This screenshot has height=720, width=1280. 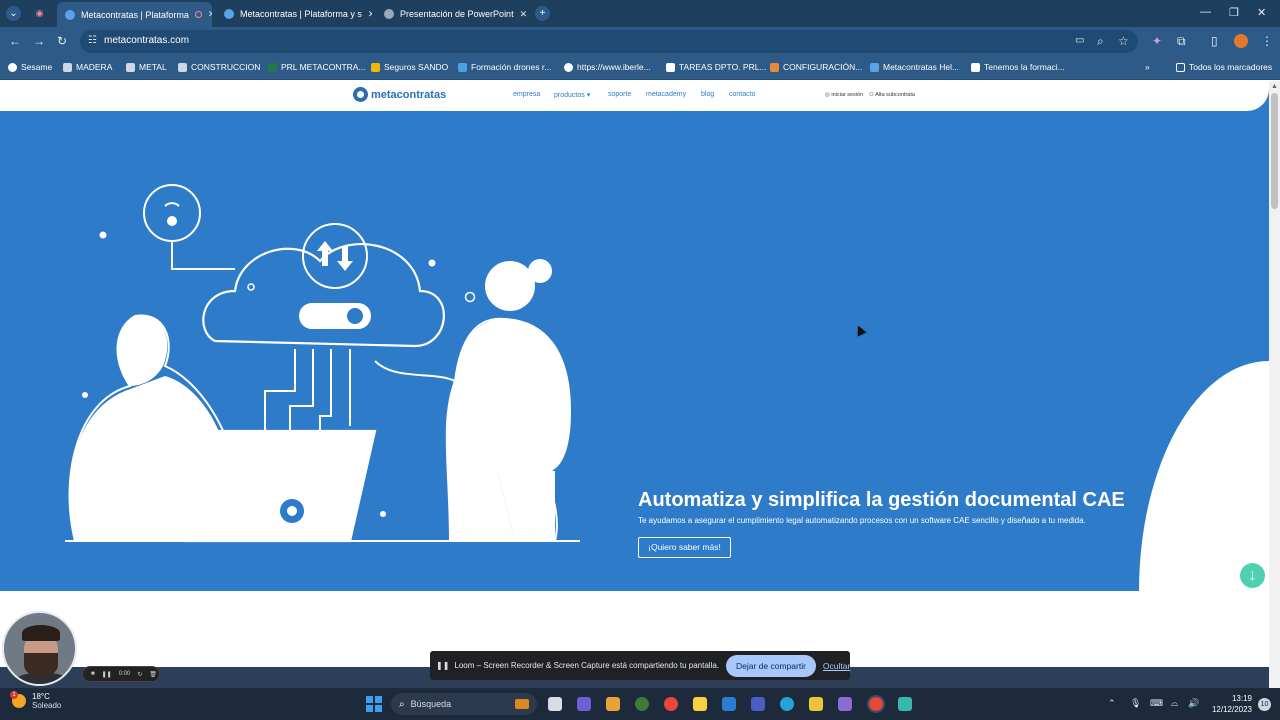 I want to click on zoom-icon: ⌕, so click(x=1100, y=41).